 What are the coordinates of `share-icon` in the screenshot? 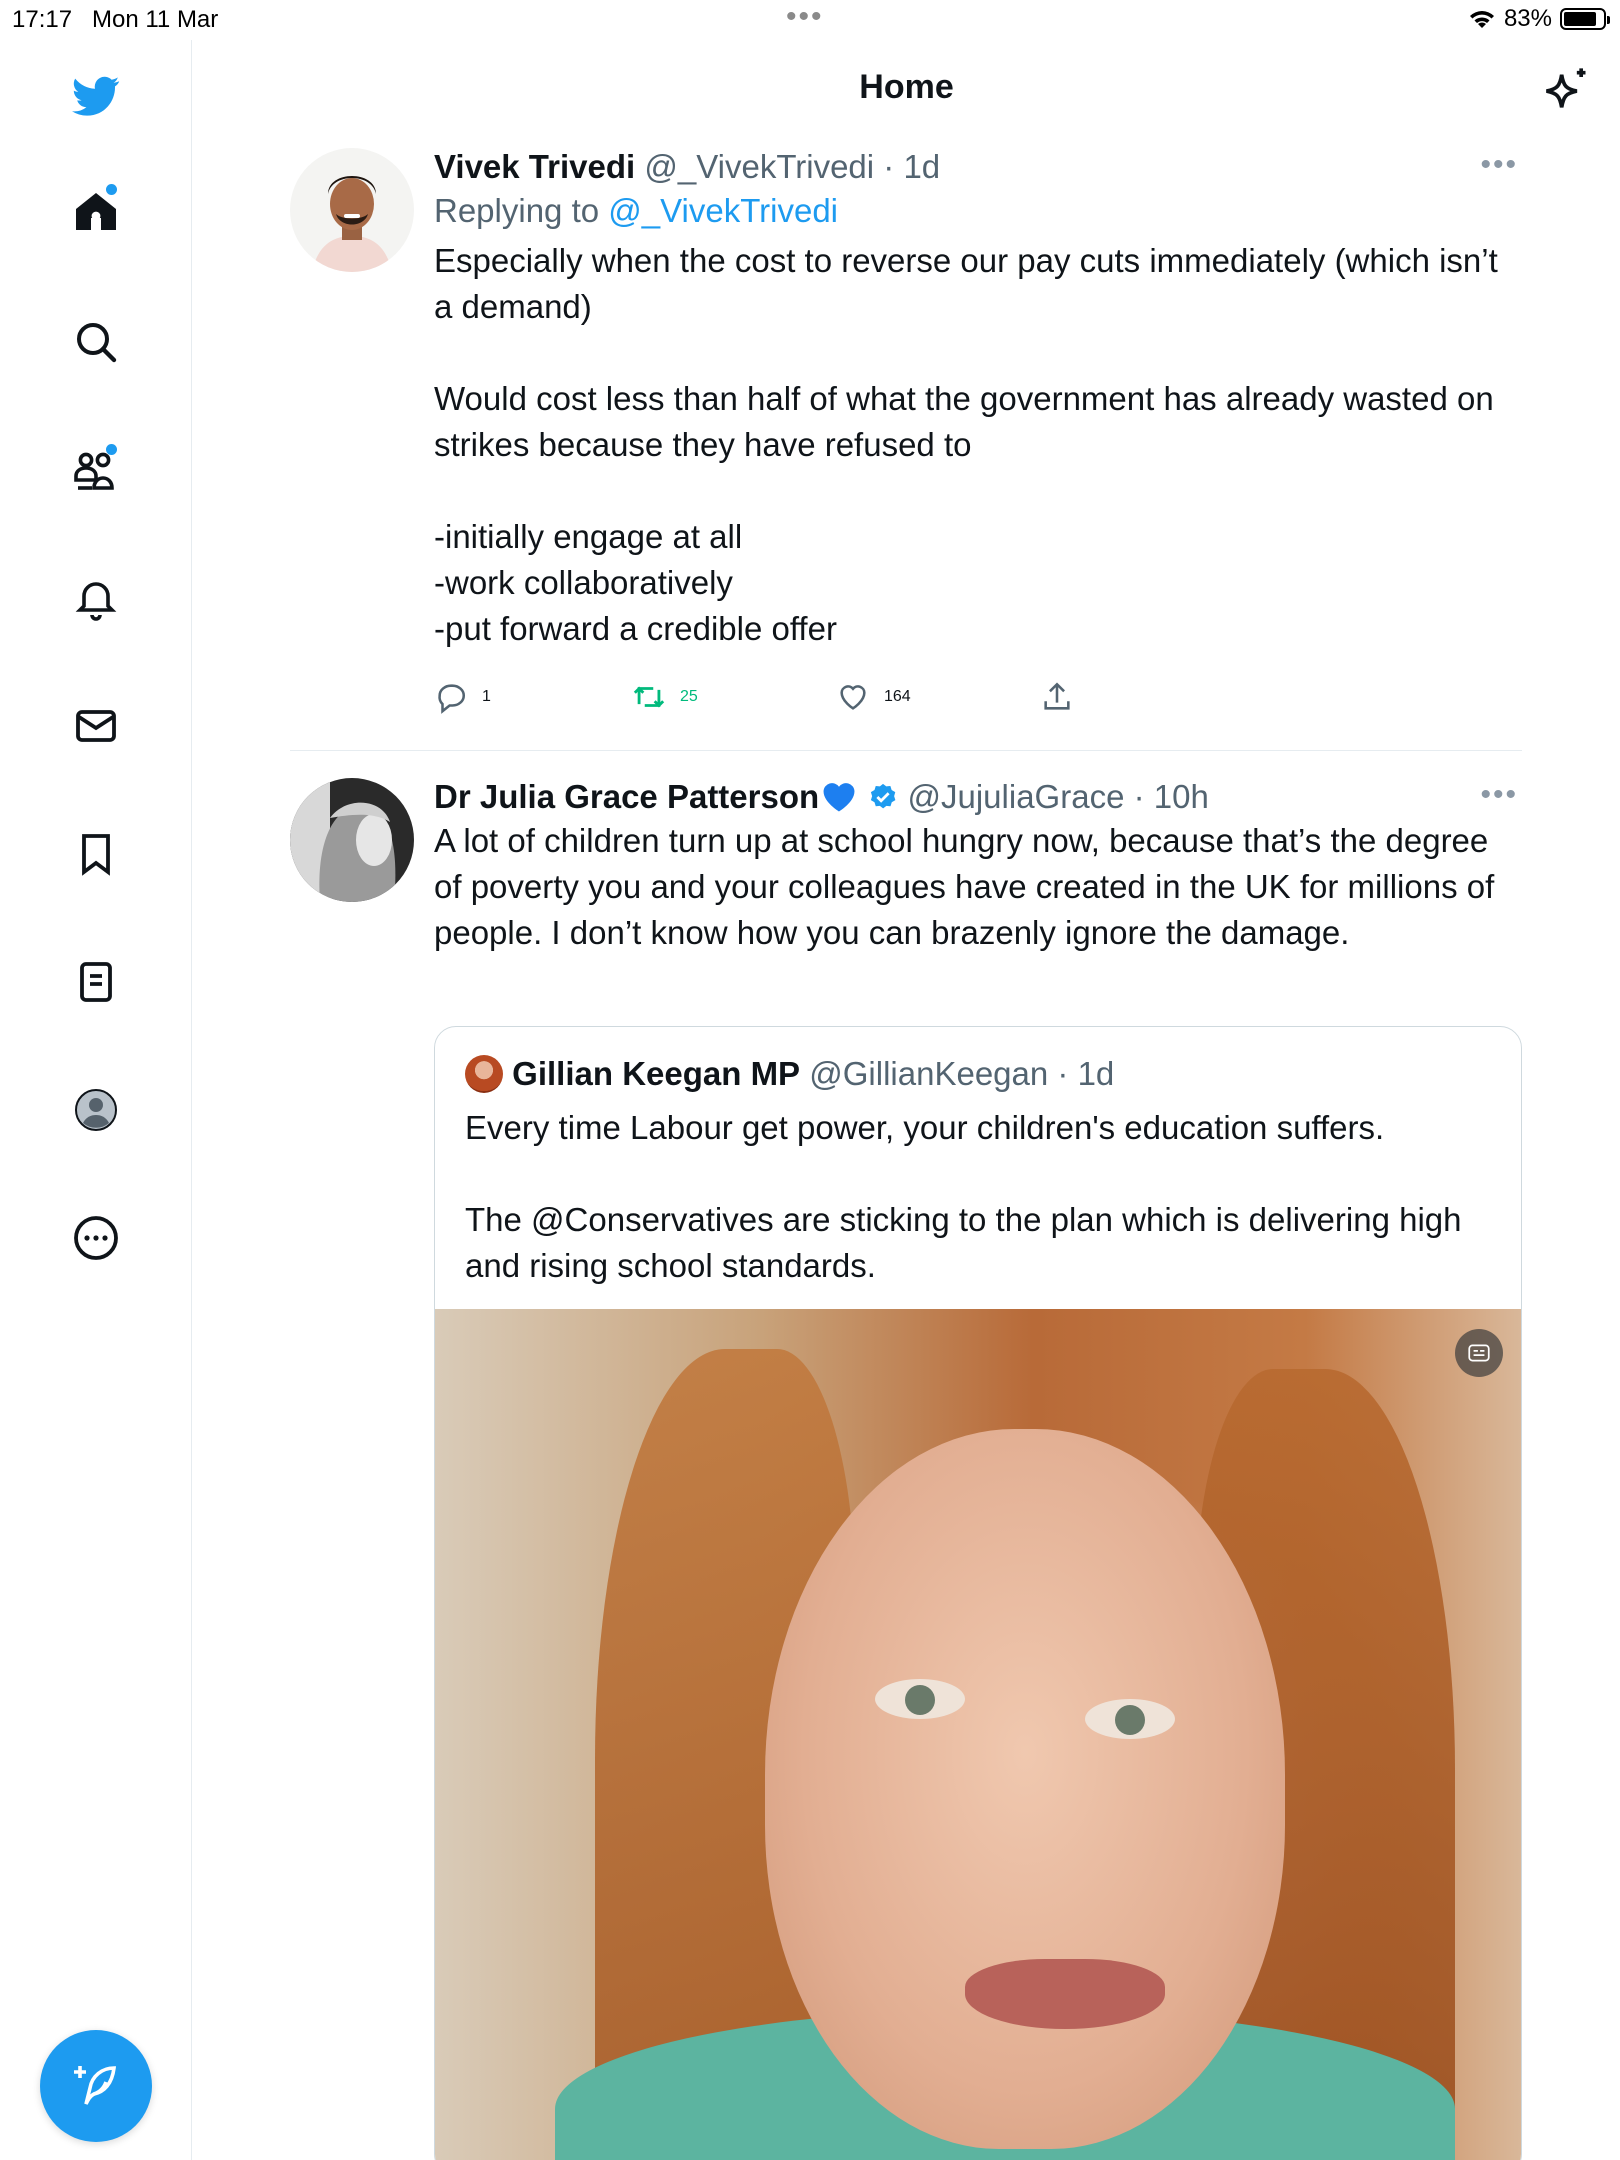 It's located at (1057, 696).